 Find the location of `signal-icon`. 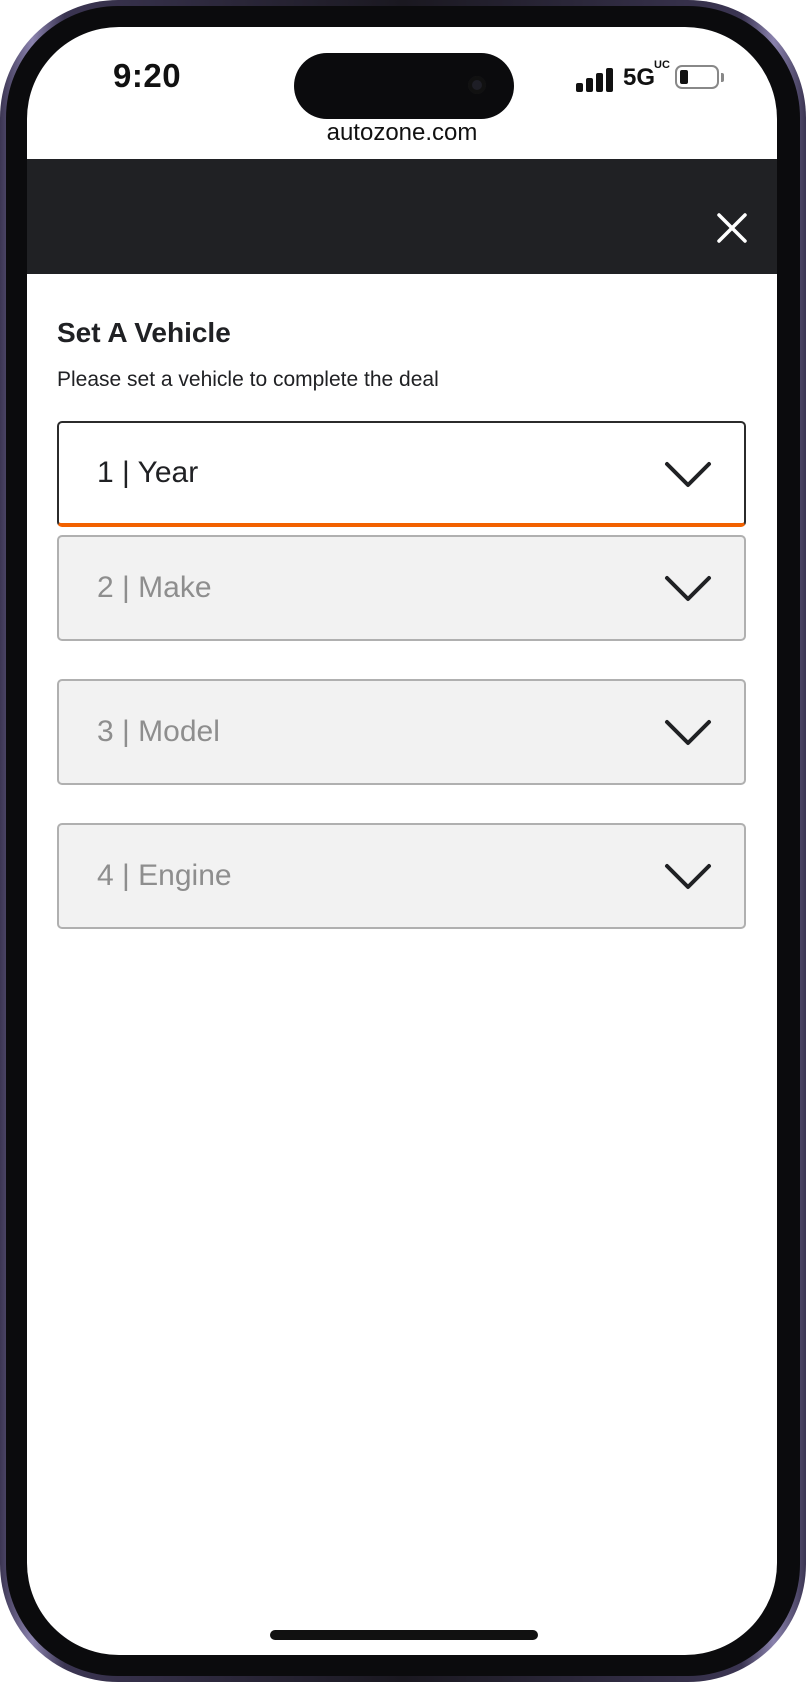

signal-icon is located at coordinates (597, 80).